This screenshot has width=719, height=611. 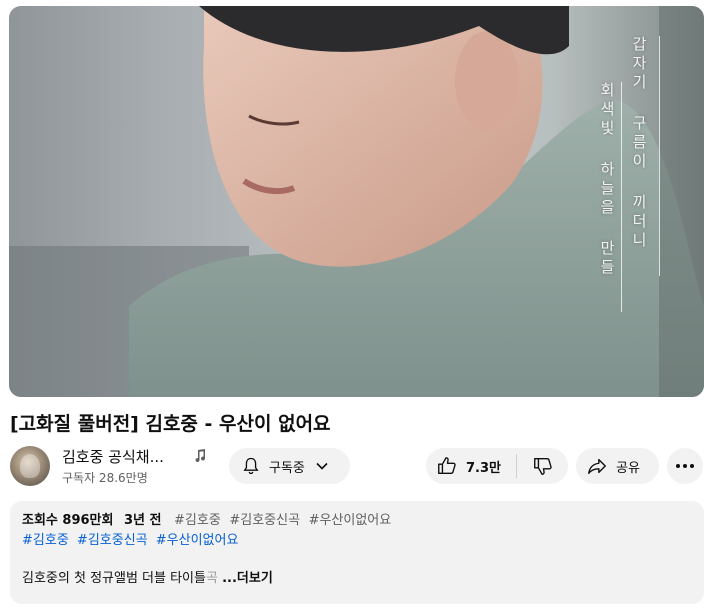 I want to click on music-note-icon, so click(x=200, y=456).